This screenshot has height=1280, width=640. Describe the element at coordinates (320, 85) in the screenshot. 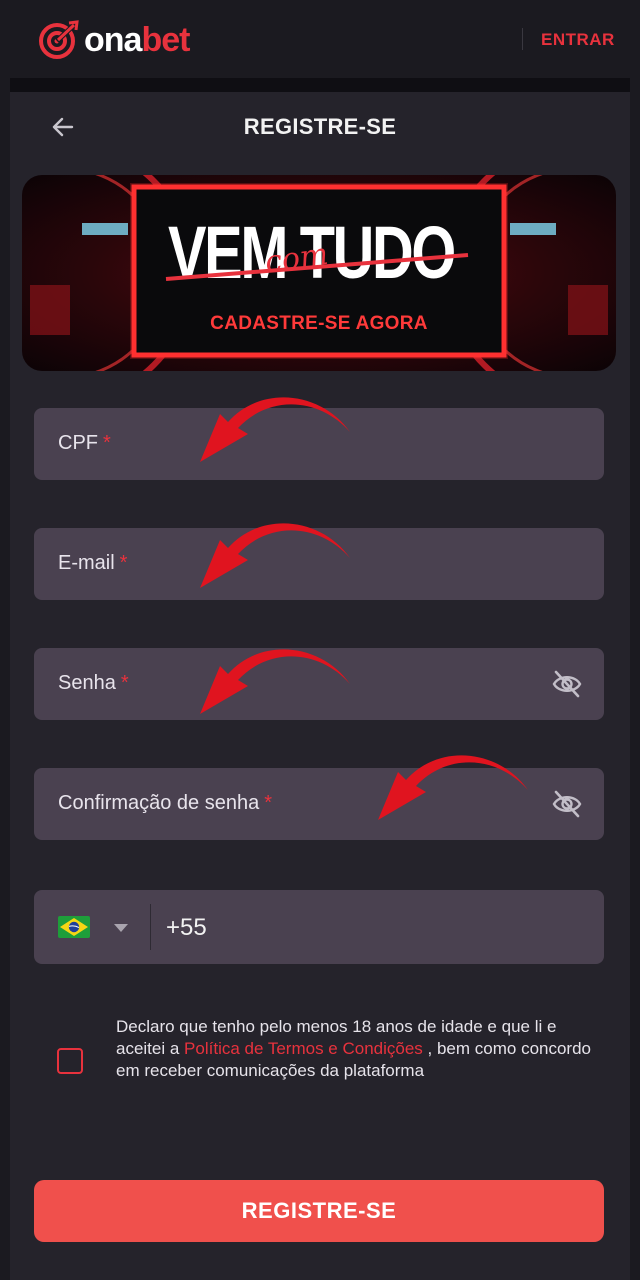

I see `header-shadow-strip` at that location.